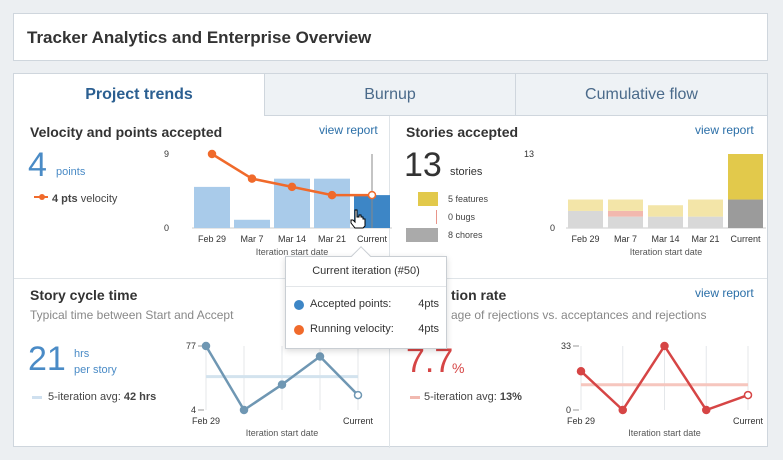 This screenshot has width=783, height=460. What do you see at coordinates (299, 305) in the screenshot?
I see `accepted-dot-icon` at bounding box center [299, 305].